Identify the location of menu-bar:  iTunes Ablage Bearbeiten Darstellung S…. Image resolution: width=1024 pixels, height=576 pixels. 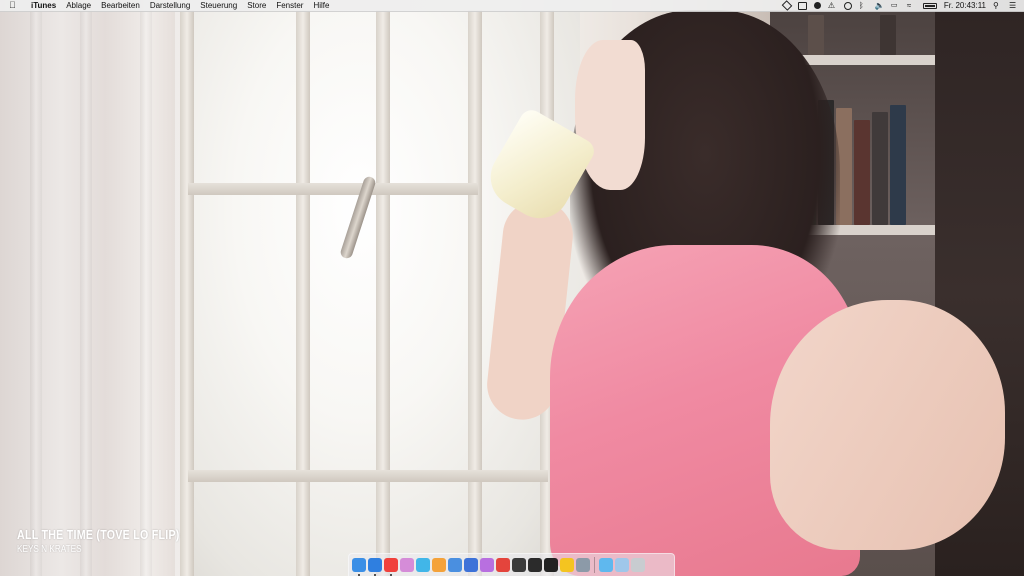
(512, 6).